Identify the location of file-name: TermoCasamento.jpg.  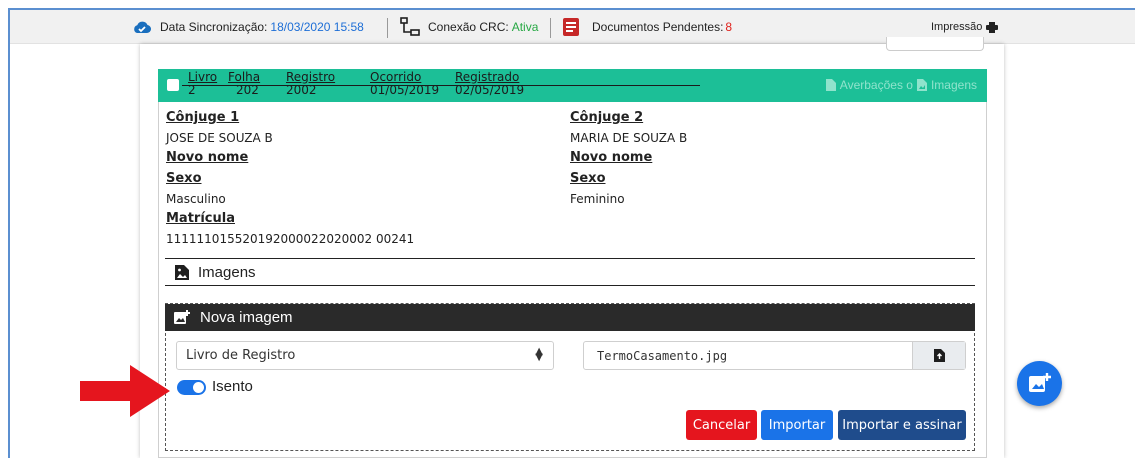
(662, 355).